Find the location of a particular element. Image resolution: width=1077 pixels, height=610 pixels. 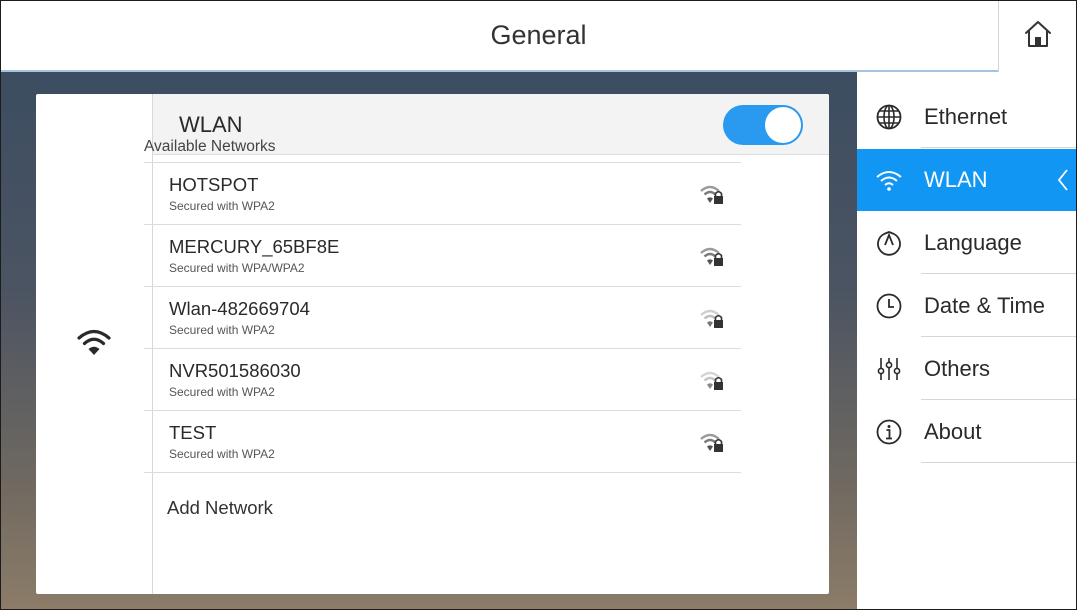

sidebar-item-label: Date & Time is located at coordinates (985, 305).